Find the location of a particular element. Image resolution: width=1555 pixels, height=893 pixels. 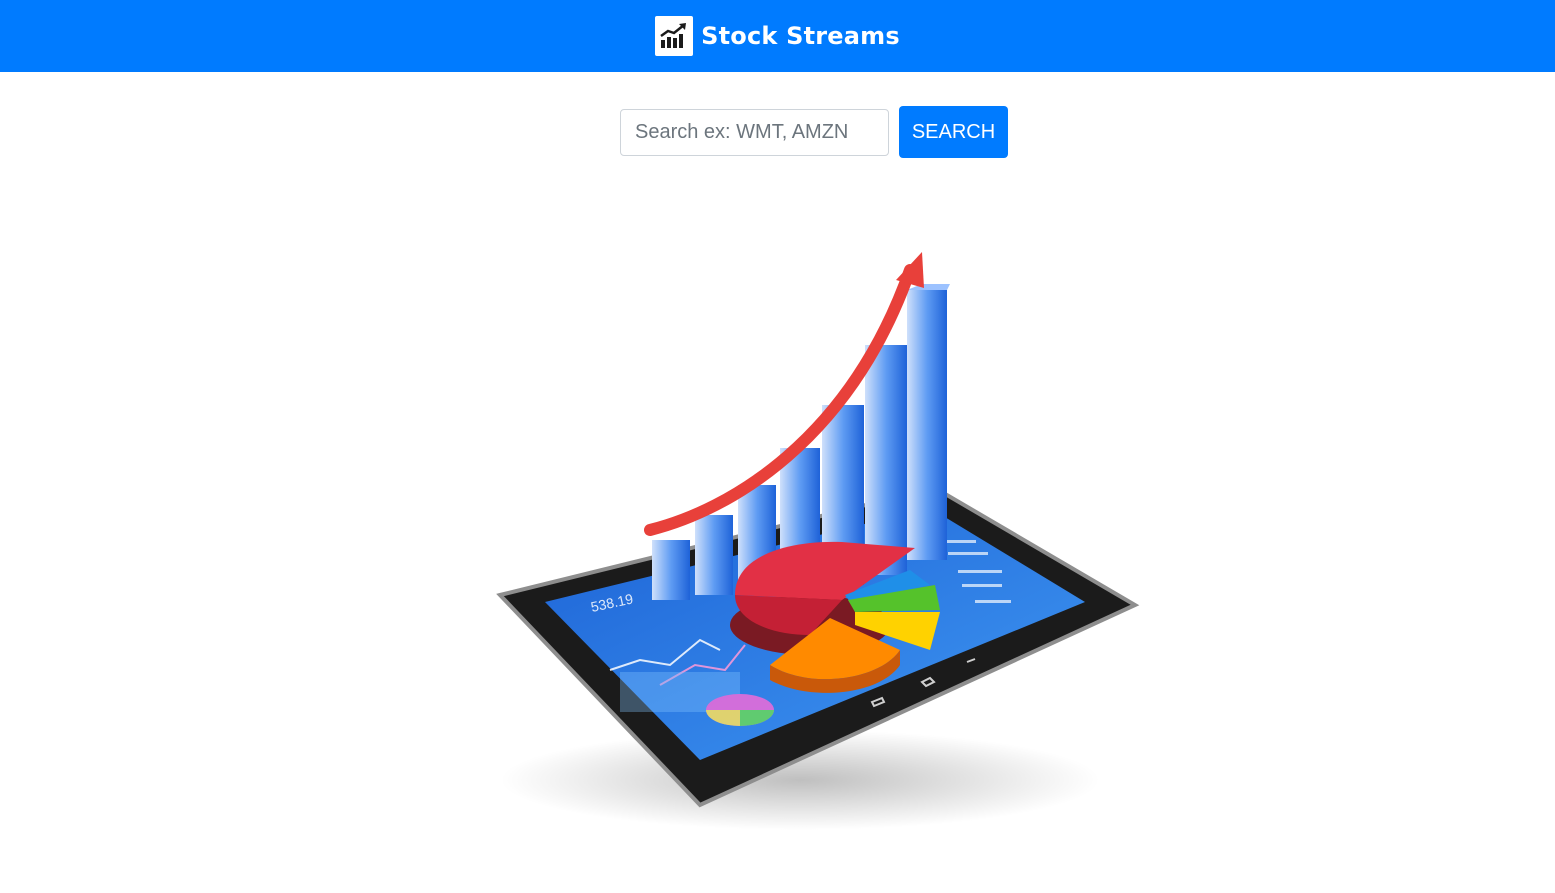

search-input is located at coordinates (754, 132).